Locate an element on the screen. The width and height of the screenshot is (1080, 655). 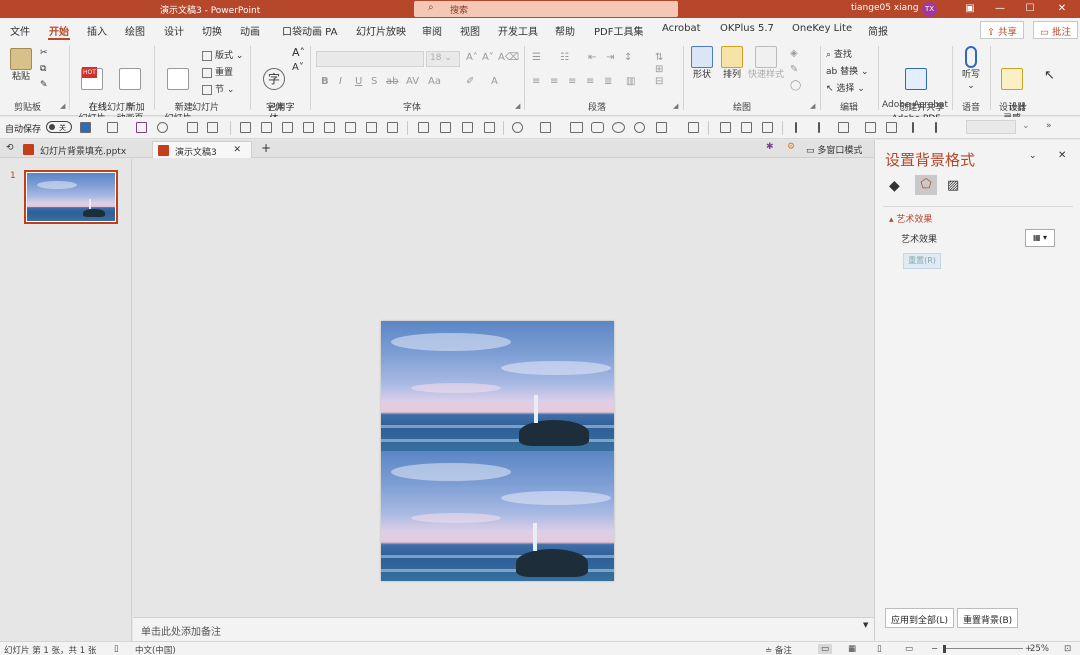
tab-review: 审阅 is located at coordinates (432, 30).